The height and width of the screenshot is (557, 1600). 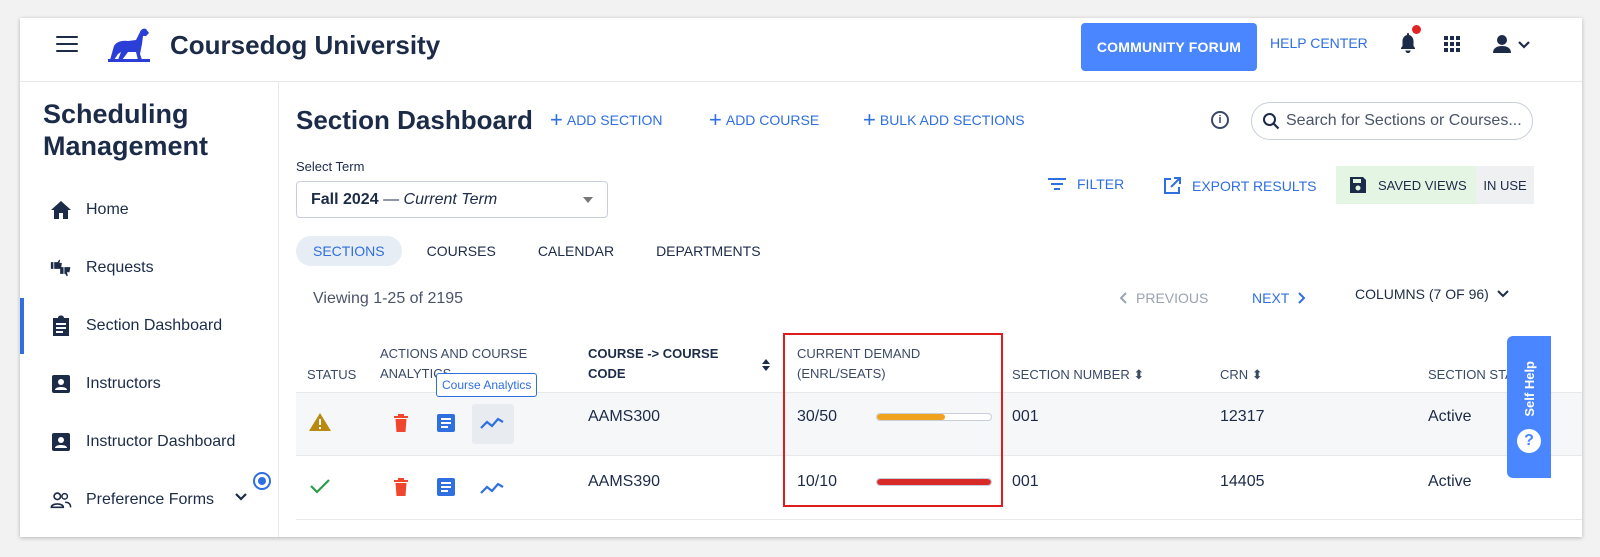 I want to click on menu-icon, so click(x=67, y=45).